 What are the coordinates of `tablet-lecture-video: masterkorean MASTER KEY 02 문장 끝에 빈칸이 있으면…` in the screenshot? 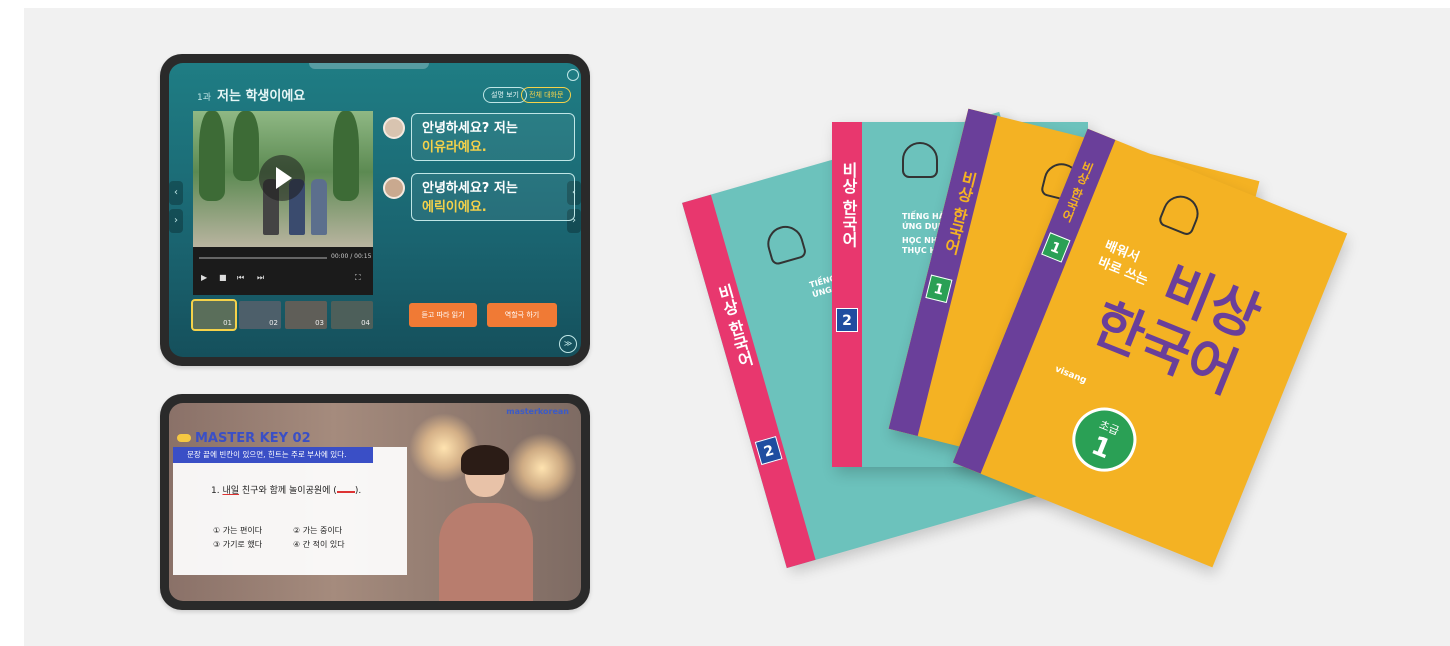 It's located at (375, 502).